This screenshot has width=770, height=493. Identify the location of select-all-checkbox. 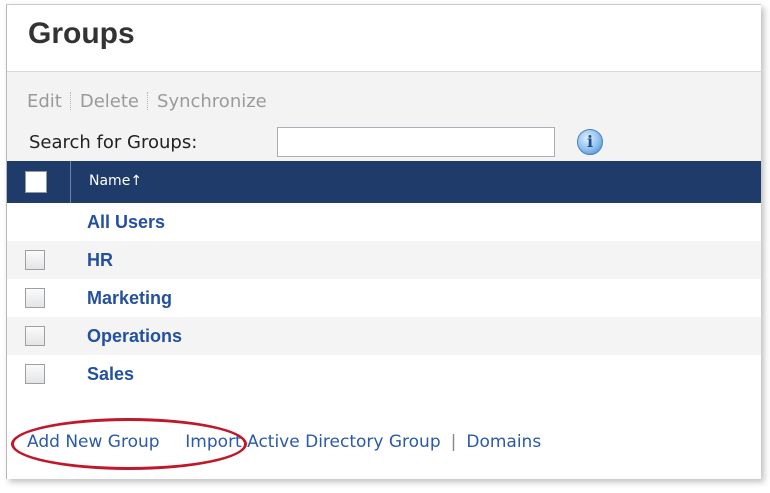
(36, 182).